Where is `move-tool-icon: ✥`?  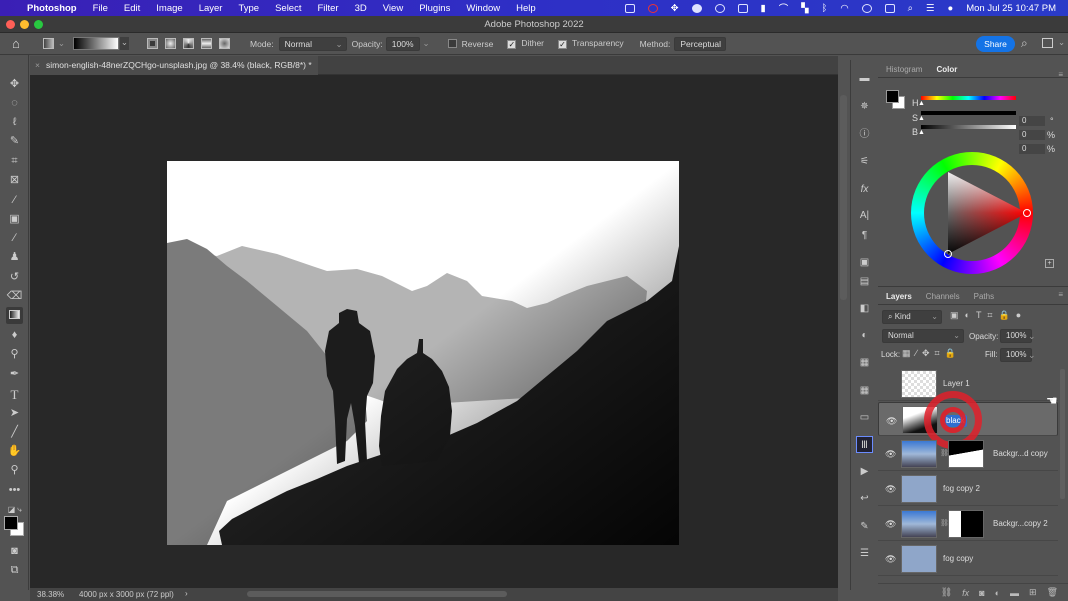 move-tool-icon: ✥ is located at coordinates (14, 84).